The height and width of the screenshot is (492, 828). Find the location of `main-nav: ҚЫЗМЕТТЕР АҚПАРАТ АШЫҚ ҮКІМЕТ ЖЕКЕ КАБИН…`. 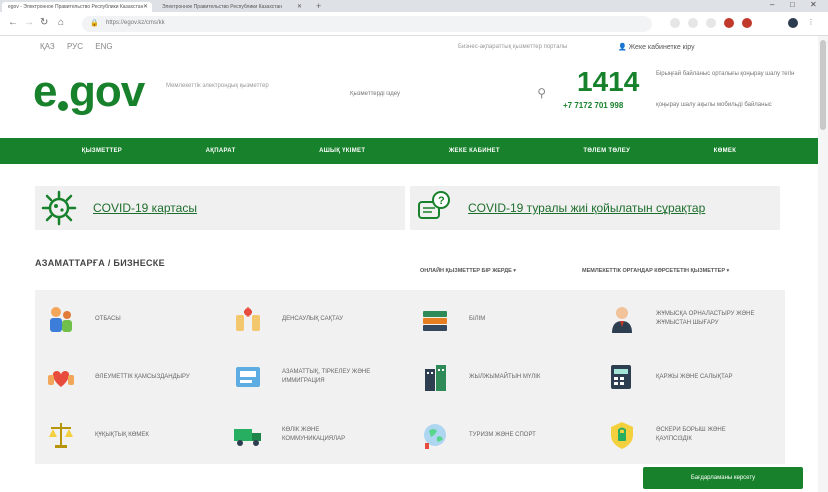

main-nav: ҚЫЗМЕТТЕР АҚПАРАТ АШЫҚ ҮКІМЕТ ЖЕКЕ КАБИН… is located at coordinates (409, 151).